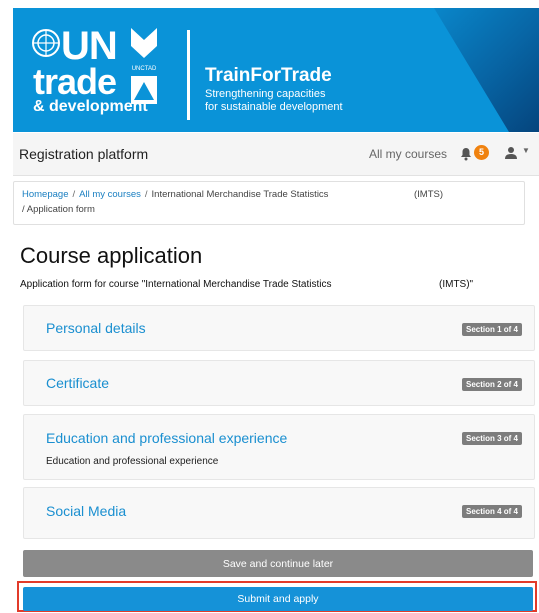  I want to click on section-description: Education and professional experience, so click(132, 461).